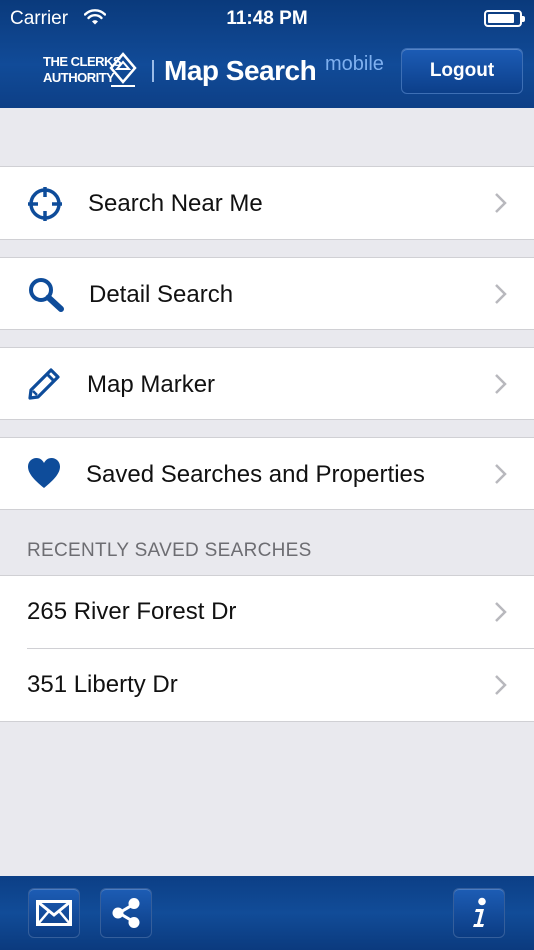 This screenshot has height=950, width=534. Describe the element at coordinates (504, 18) in the screenshot. I see `battery-icon` at that location.